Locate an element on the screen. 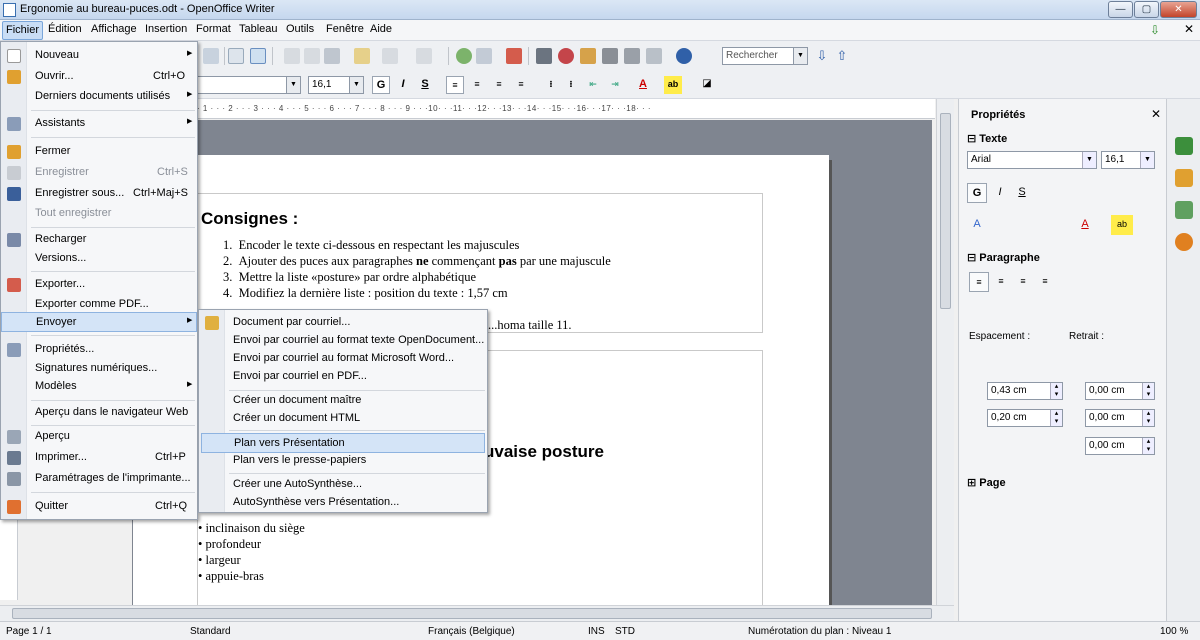  indent-after-input: 0,00 cm ▴ ▾ is located at coordinates (1120, 418).